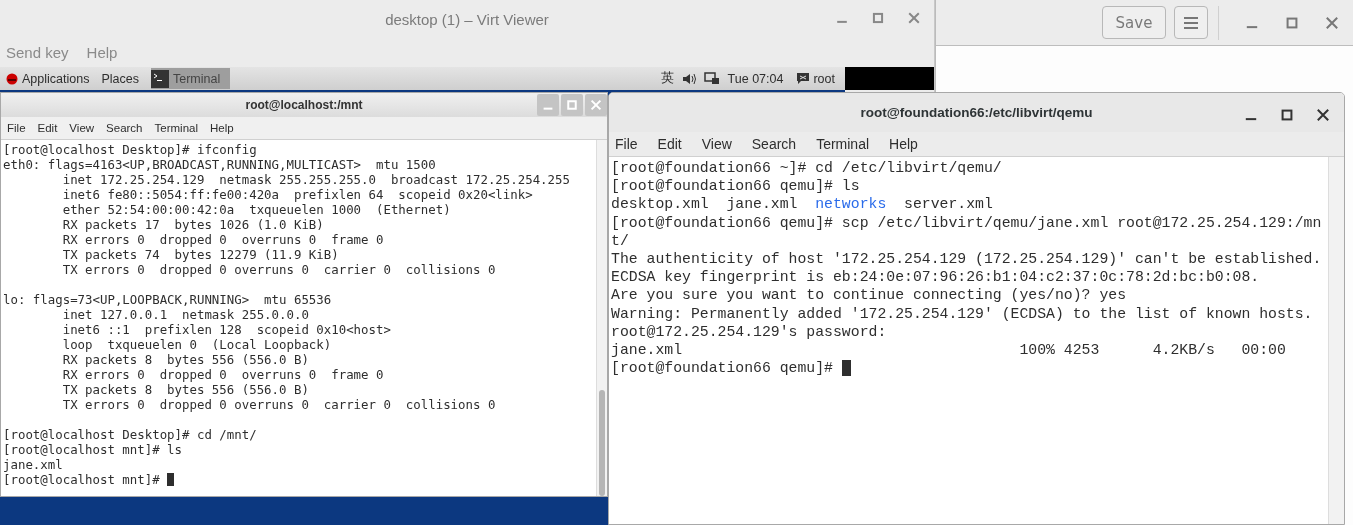  Describe the element at coordinates (1336, 340) in the screenshot. I see `scrollbar` at that location.